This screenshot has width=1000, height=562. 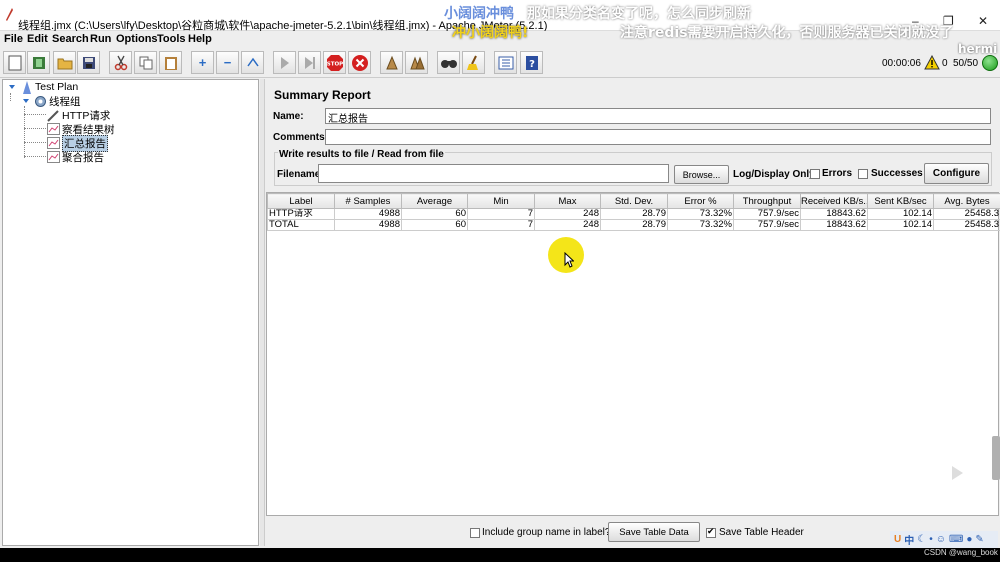 What do you see at coordinates (171, 39) in the screenshot?
I see `menu-tools: Tools` at bounding box center [171, 39].